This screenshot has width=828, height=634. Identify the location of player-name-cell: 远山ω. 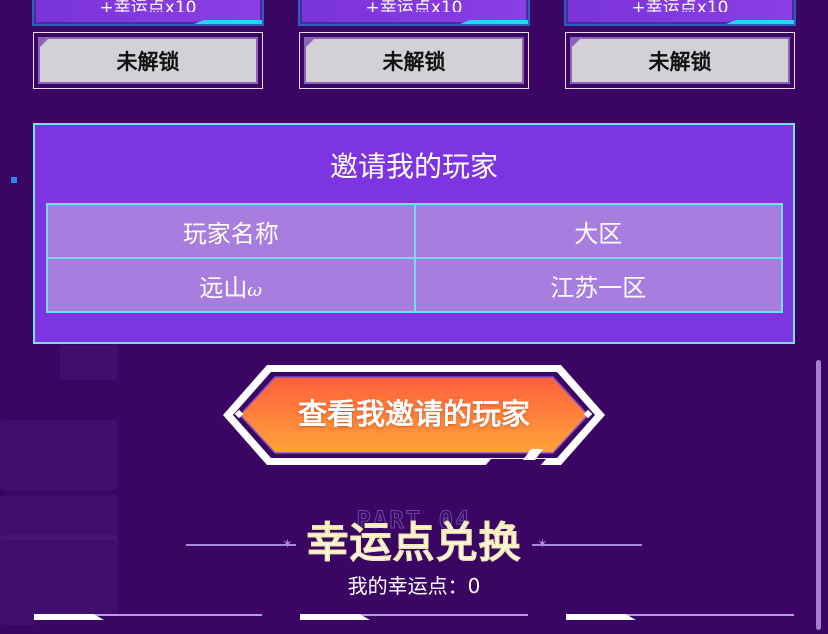
(231, 285).